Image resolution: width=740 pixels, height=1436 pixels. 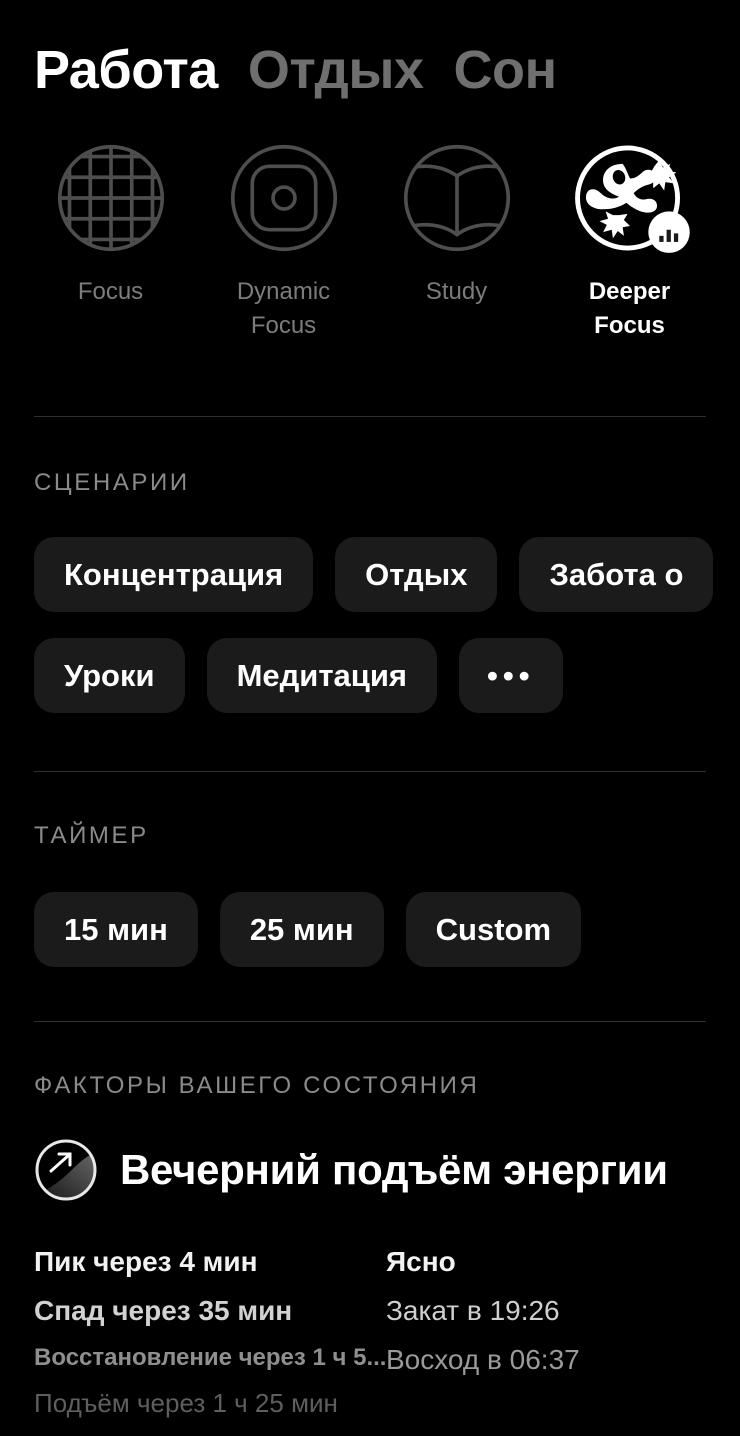 What do you see at coordinates (321, 676) in the screenshot?
I see `scenario-chip-meditaciya: Медитация` at bounding box center [321, 676].